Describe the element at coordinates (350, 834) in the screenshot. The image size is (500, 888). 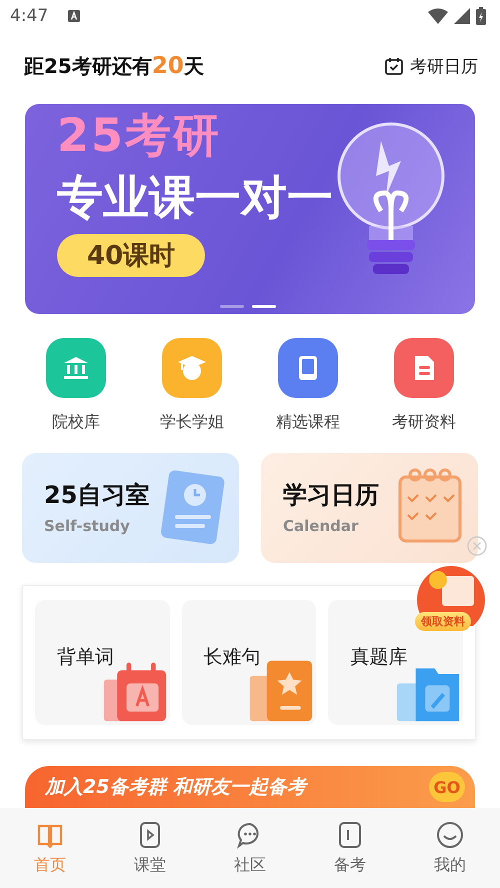
I see `card-icon` at that location.